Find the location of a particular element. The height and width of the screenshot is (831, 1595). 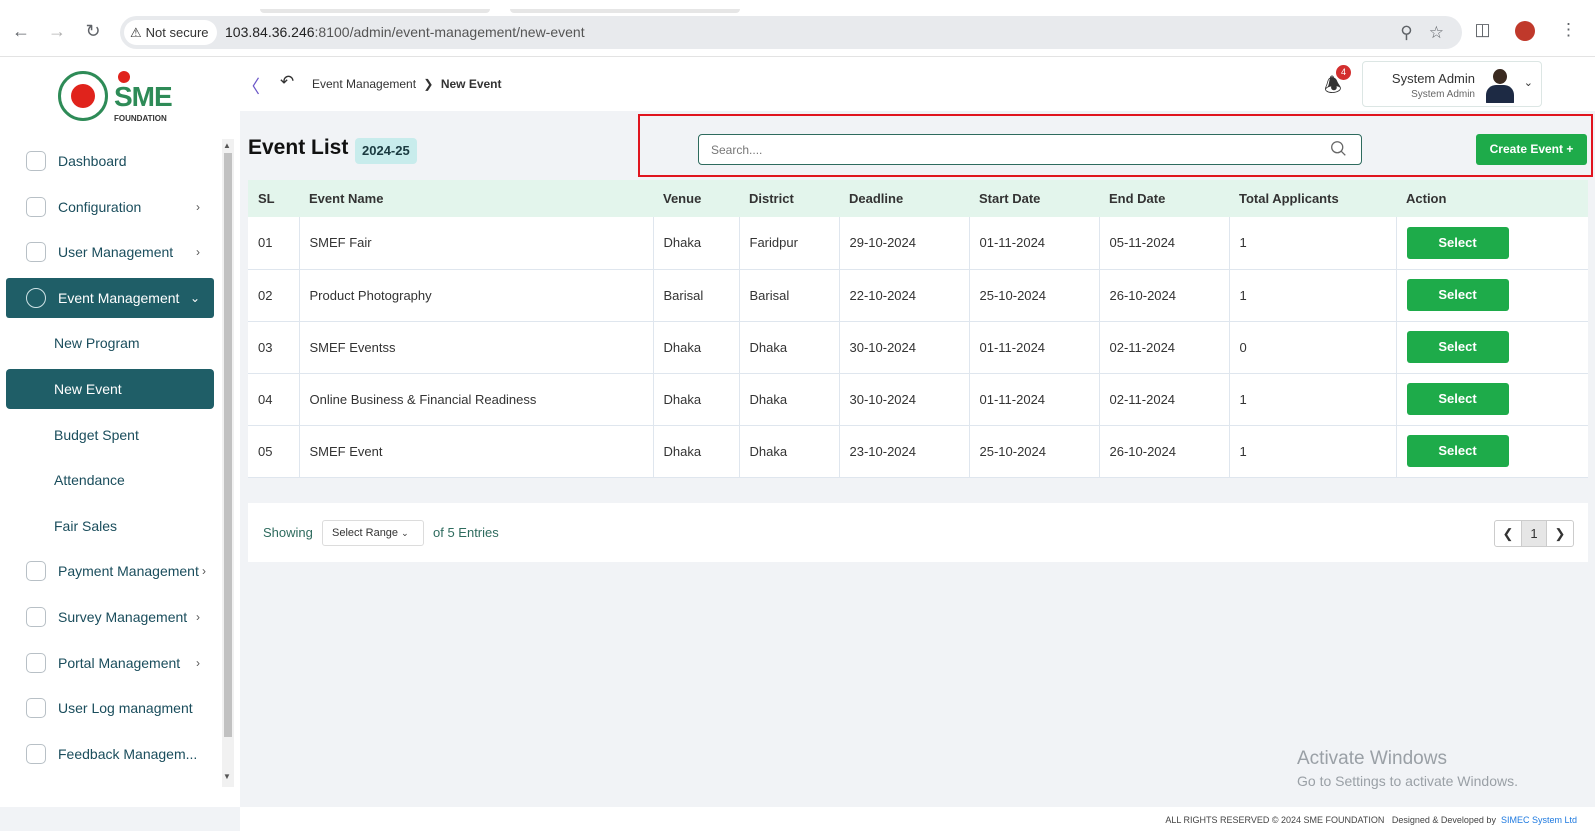

sidebar-item-event-management: Event Management ⌄ is located at coordinates (110, 297).